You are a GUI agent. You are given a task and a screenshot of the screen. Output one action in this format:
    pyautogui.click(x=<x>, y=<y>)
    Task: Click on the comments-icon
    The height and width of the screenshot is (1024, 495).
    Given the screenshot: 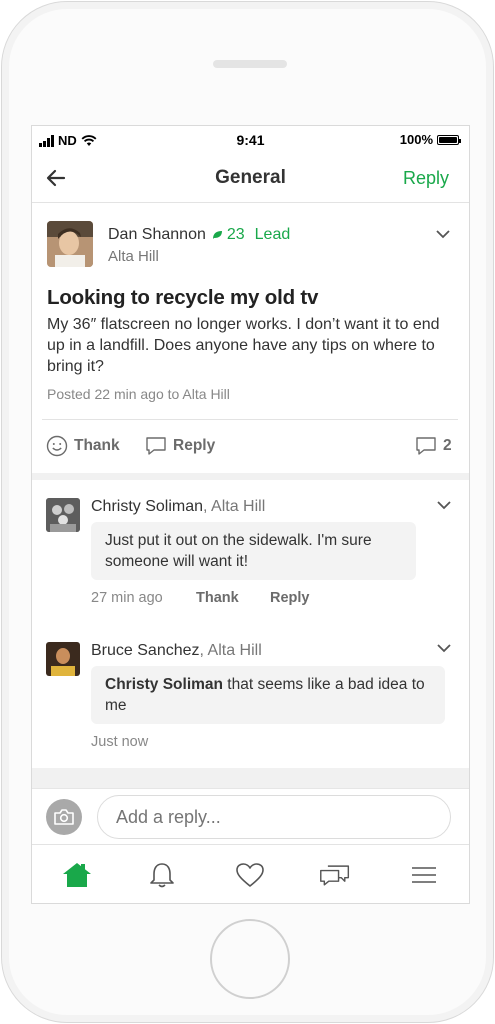 What is the action you would take?
    pyautogui.click(x=426, y=446)
    